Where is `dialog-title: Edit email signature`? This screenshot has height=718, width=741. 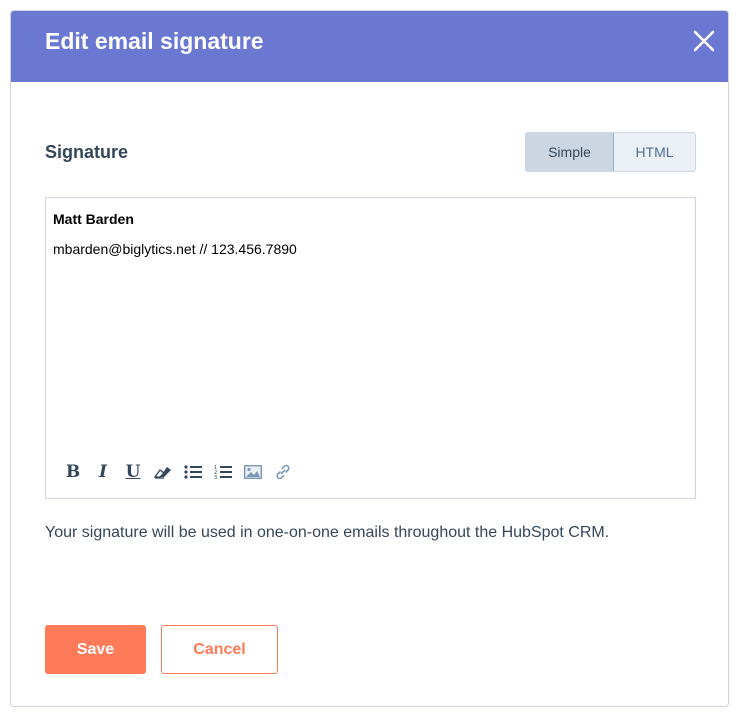 dialog-title: Edit email signature is located at coordinates (154, 41).